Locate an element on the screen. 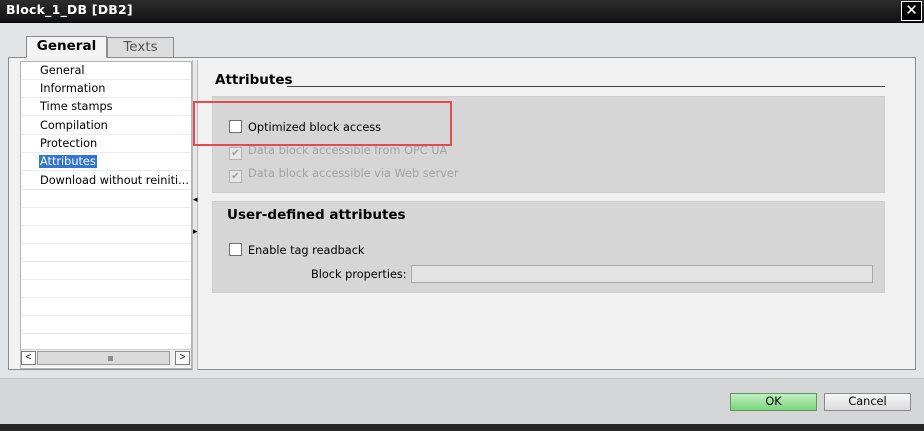  list-item: General is located at coordinates (106, 71).